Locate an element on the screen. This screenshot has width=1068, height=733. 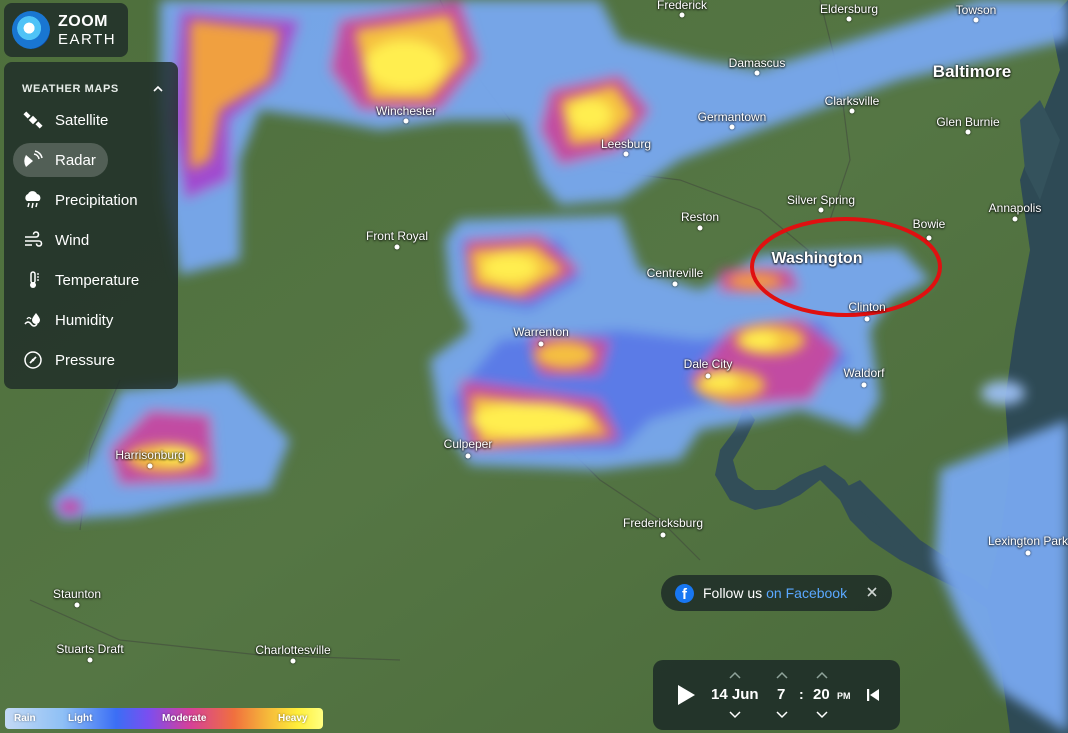
ampm-value: PM is located at coordinates (844, 696).